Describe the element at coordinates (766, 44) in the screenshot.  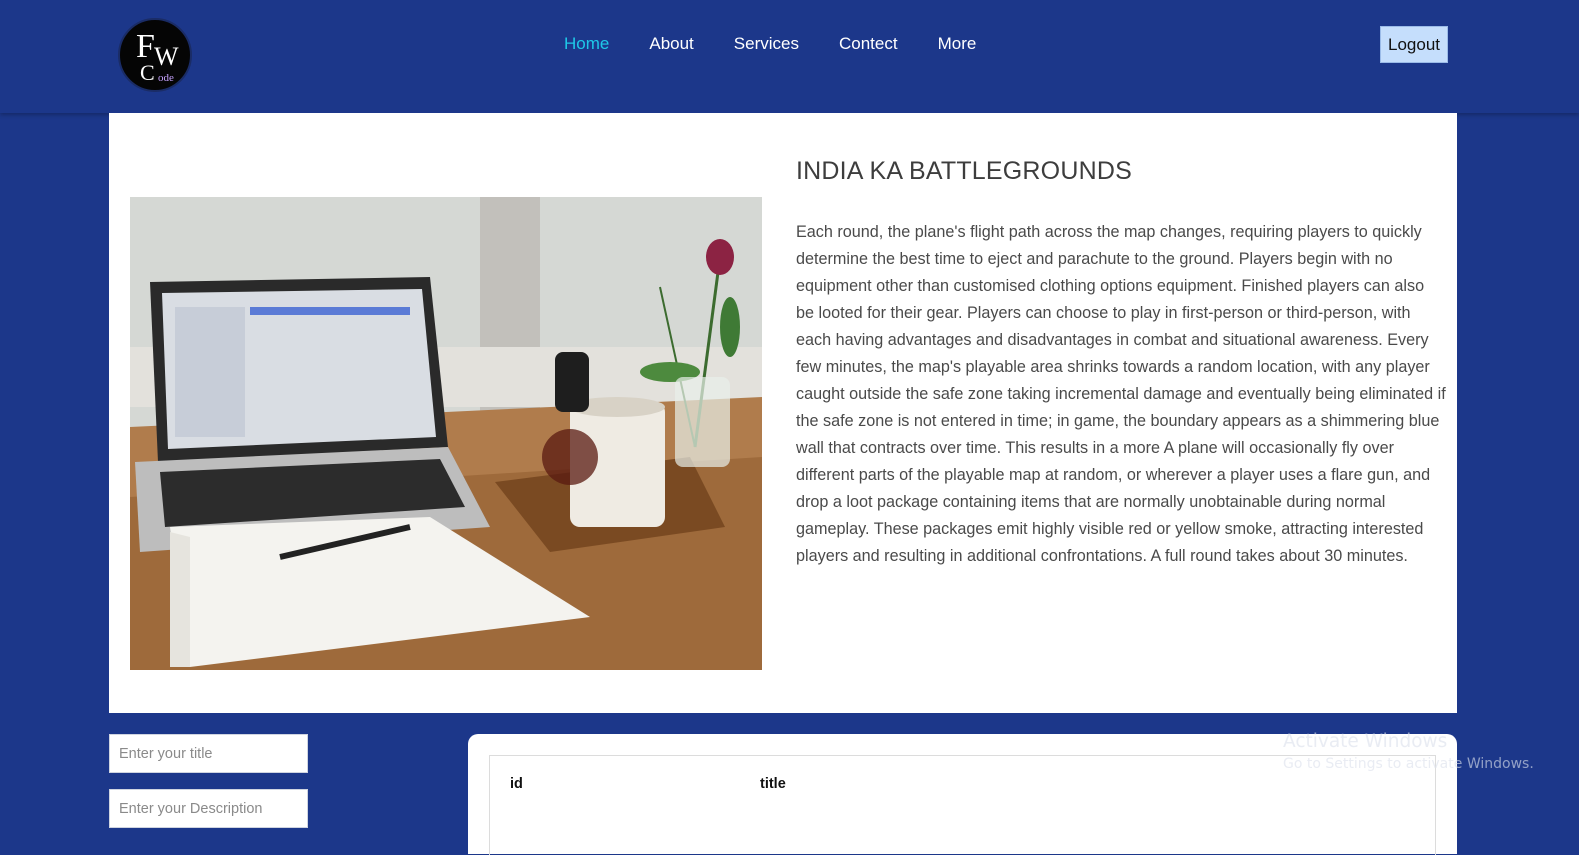
I see `nav-link-services: Services` at that location.